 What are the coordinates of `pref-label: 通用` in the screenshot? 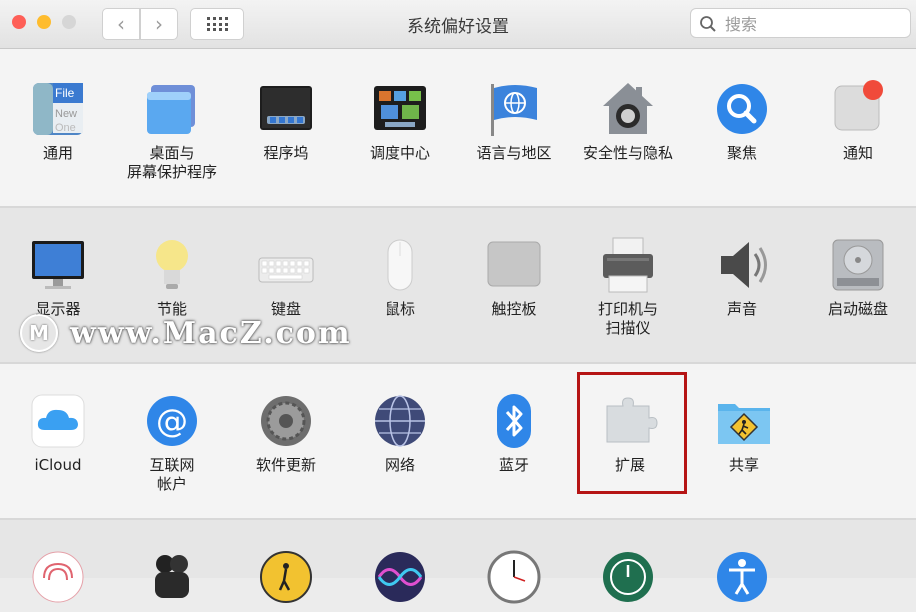 It's located at (57, 153).